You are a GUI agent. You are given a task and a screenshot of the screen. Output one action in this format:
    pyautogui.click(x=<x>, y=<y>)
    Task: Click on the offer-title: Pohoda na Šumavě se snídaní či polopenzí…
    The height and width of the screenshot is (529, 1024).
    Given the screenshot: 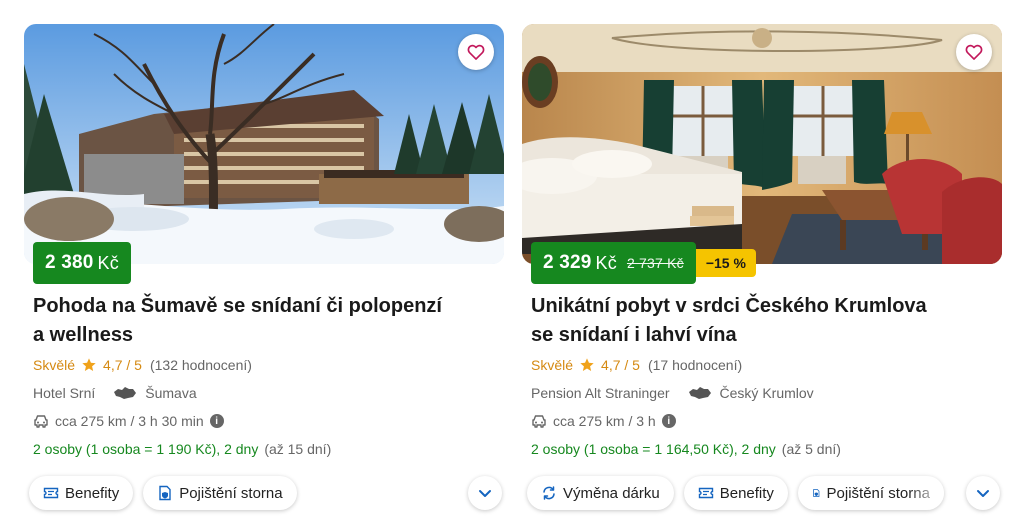 What is the action you would take?
    pyautogui.click(x=253, y=321)
    